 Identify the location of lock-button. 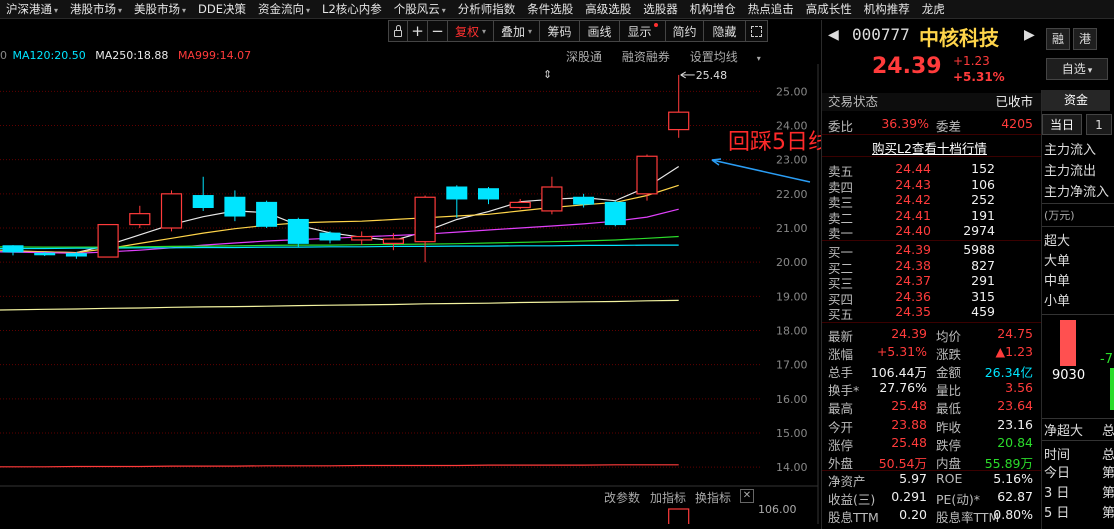
(398, 31).